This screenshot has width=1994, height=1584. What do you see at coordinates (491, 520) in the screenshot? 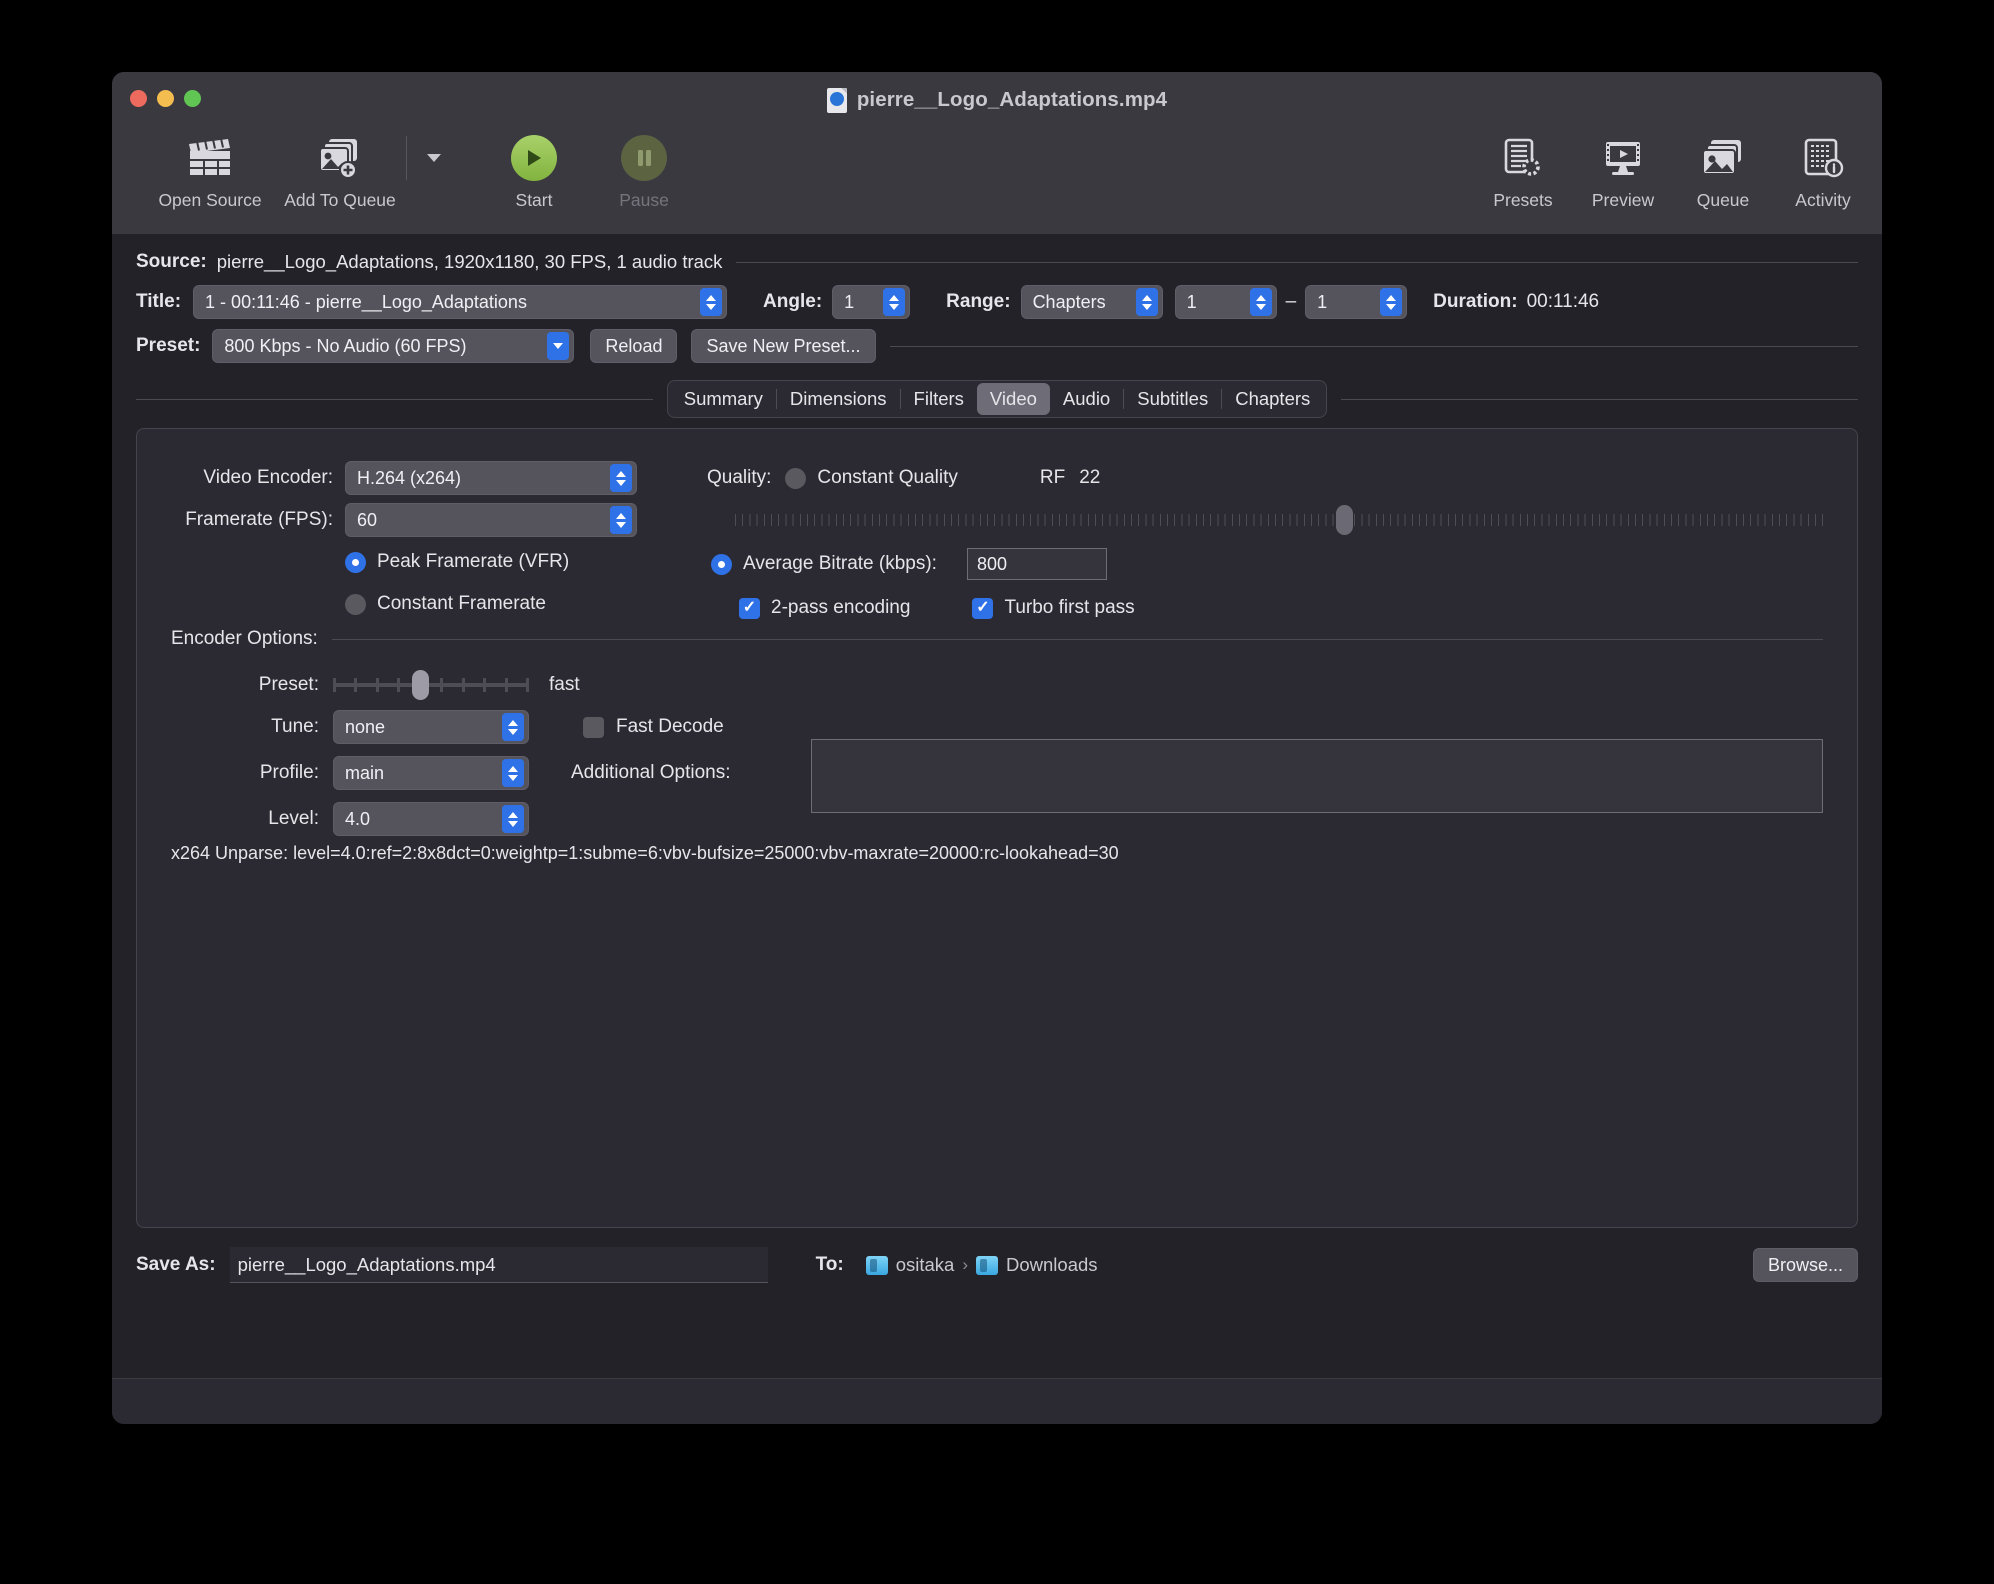
I see `framerate-select: 60` at bounding box center [491, 520].